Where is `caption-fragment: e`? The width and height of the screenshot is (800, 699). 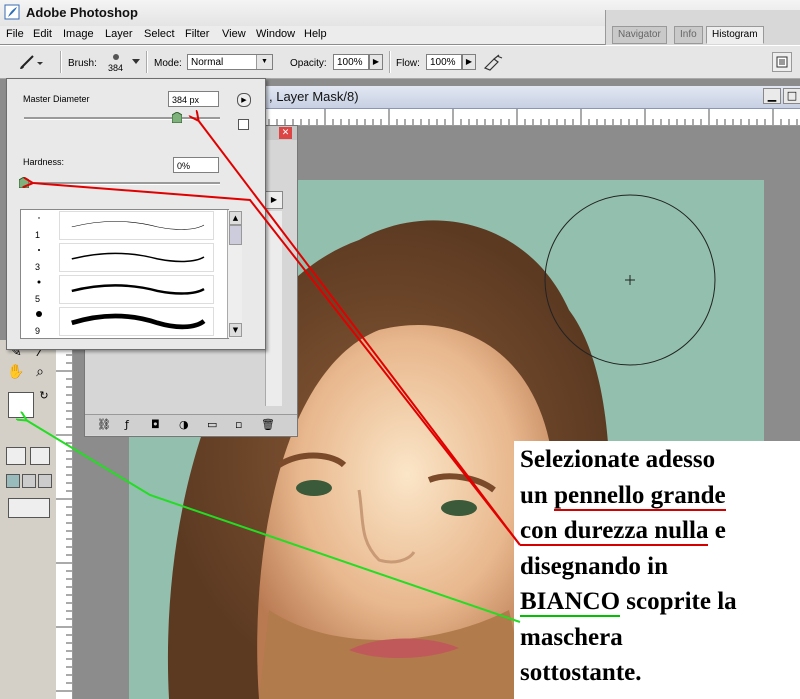 caption-fragment: e is located at coordinates (717, 530).